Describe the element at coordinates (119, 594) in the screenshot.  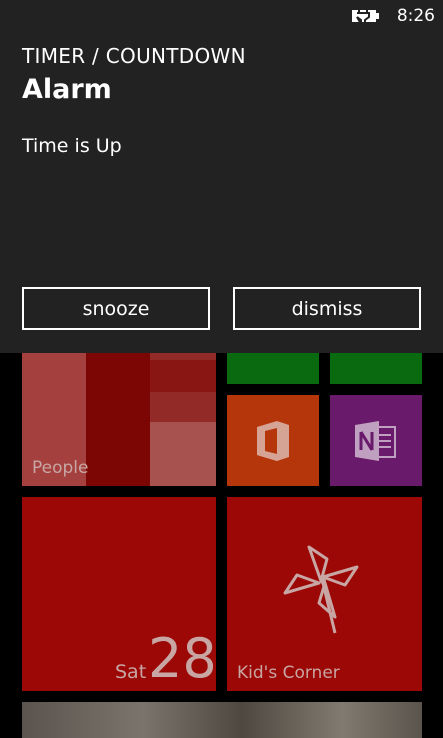
I see `calendar-tile: Sat 28` at that location.